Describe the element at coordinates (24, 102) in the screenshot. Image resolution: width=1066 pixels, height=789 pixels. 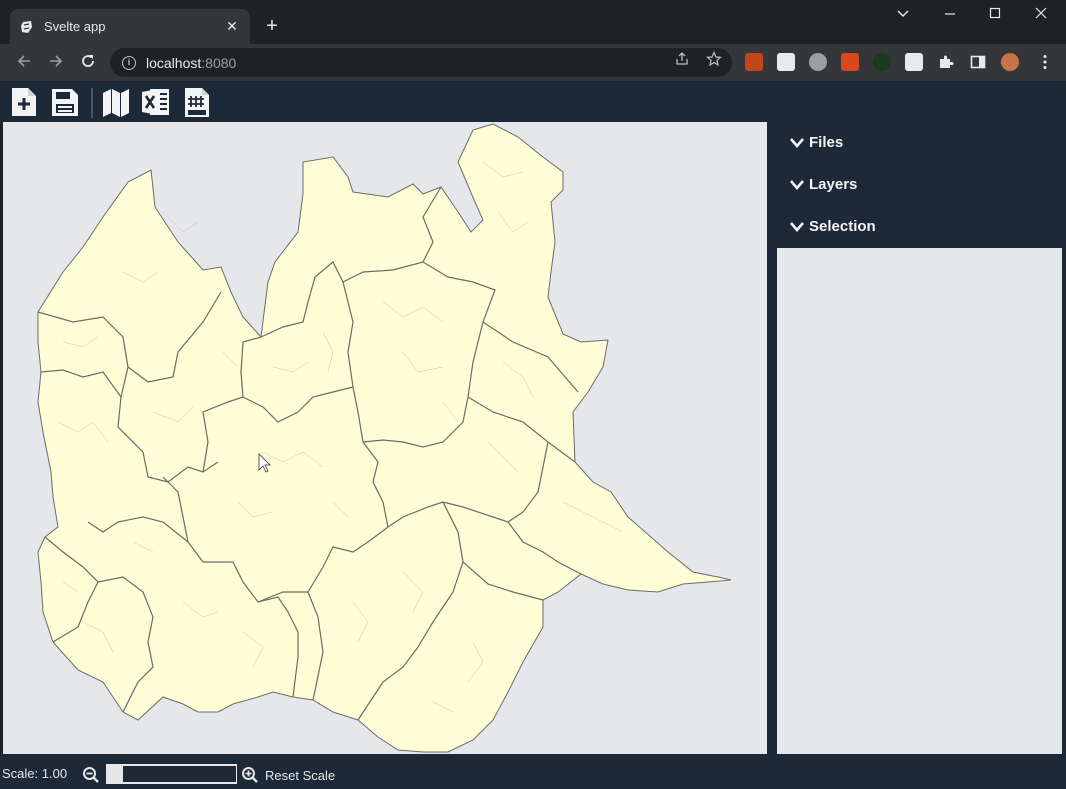
I see `new-file-icon` at that location.